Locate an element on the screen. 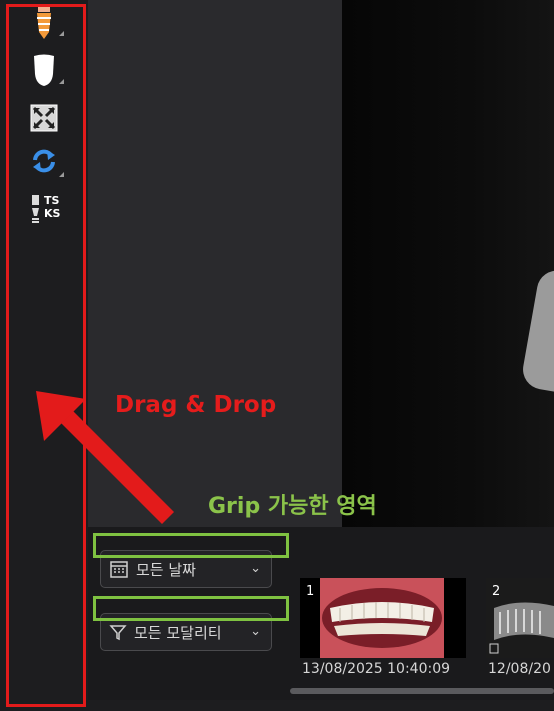 This screenshot has width=554, height=711. thumbnail-scrollbar is located at coordinates (422, 691).